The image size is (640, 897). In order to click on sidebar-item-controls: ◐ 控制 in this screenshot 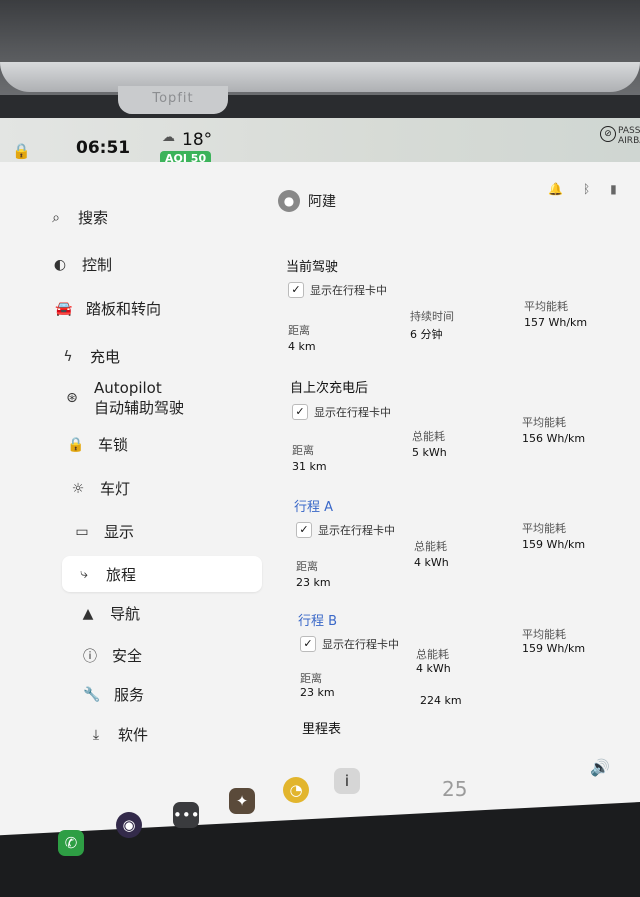, I will do `click(81, 264)`.